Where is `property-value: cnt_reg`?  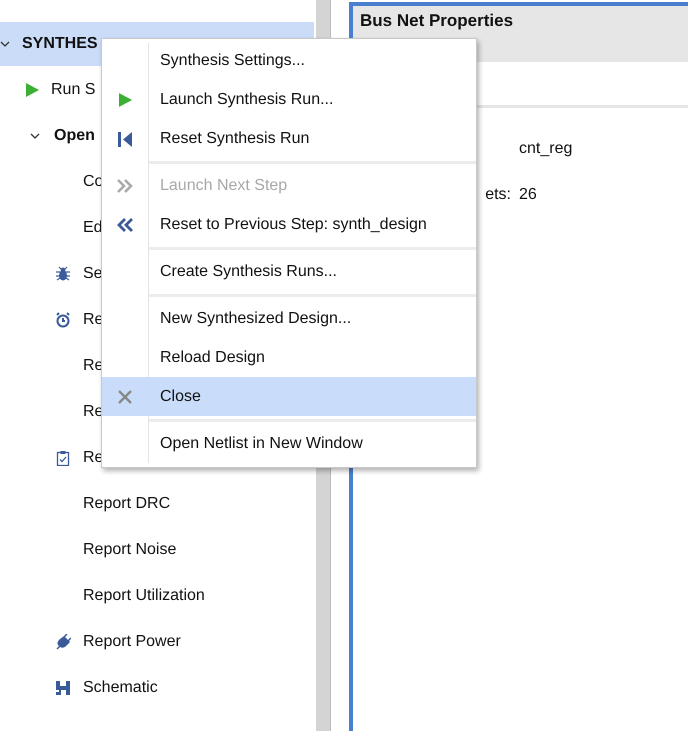 property-value: cnt_reg is located at coordinates (545, 149).